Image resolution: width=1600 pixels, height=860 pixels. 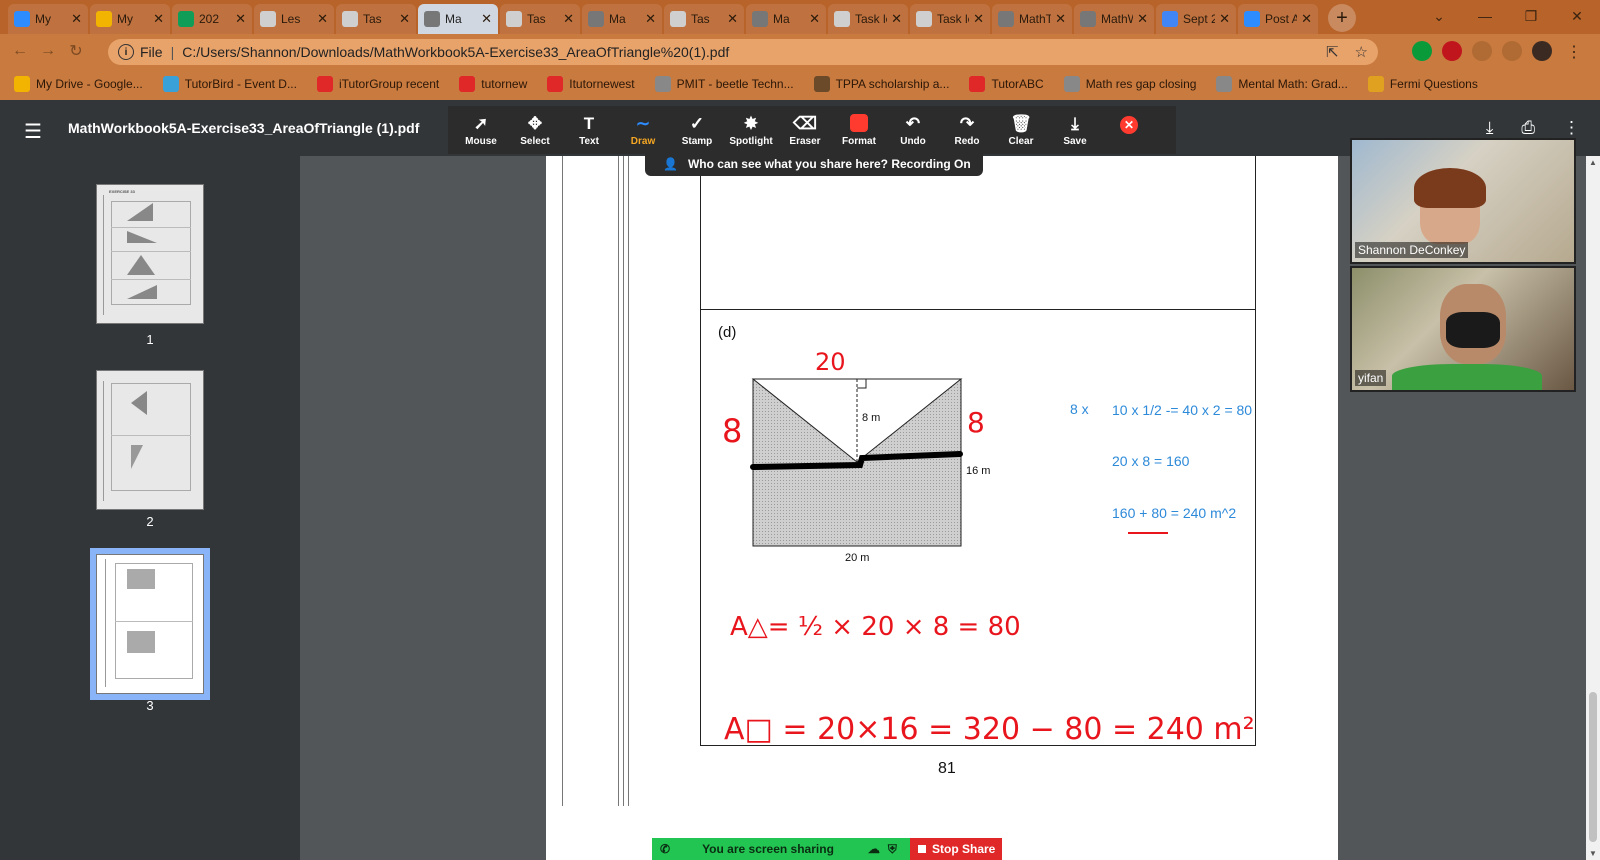 I want to click on screen-share-status: ✆ You are screen sharing ☁ ⛨, so click(x=781, y=849).